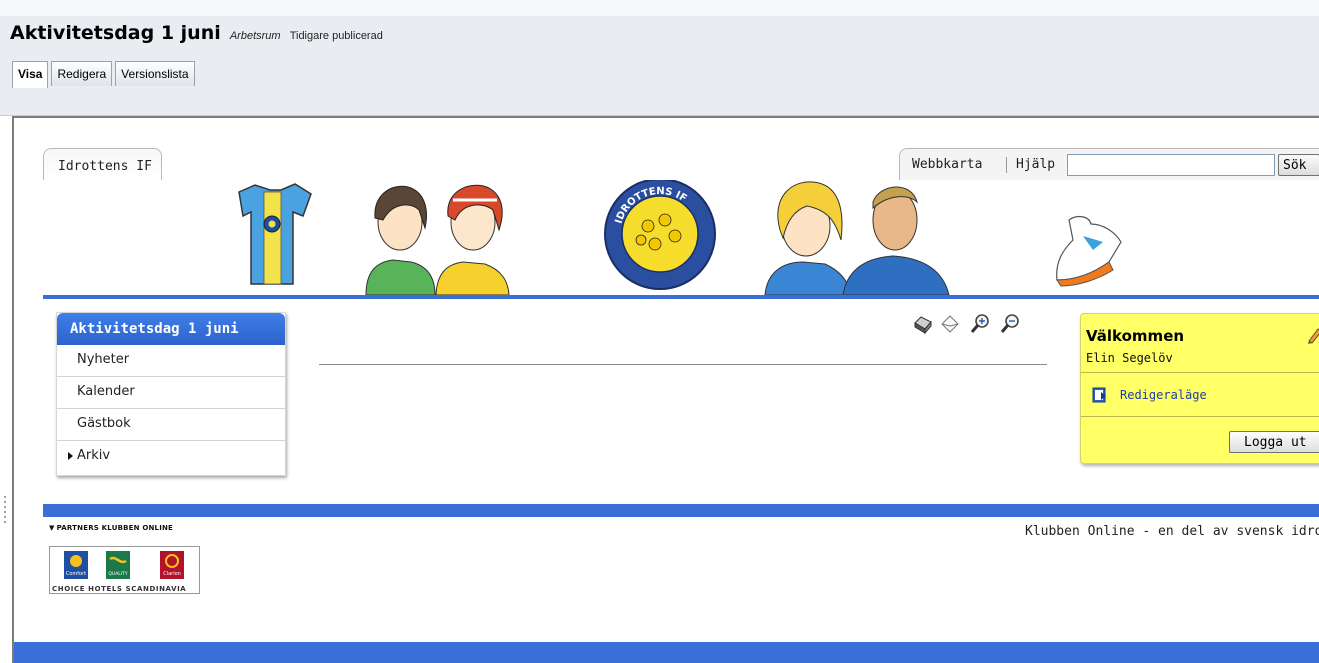 The image size is (1319, 663). Describe the element at coordinates (5, 510) in the screenshot. I see `splitter-handle` at that location.